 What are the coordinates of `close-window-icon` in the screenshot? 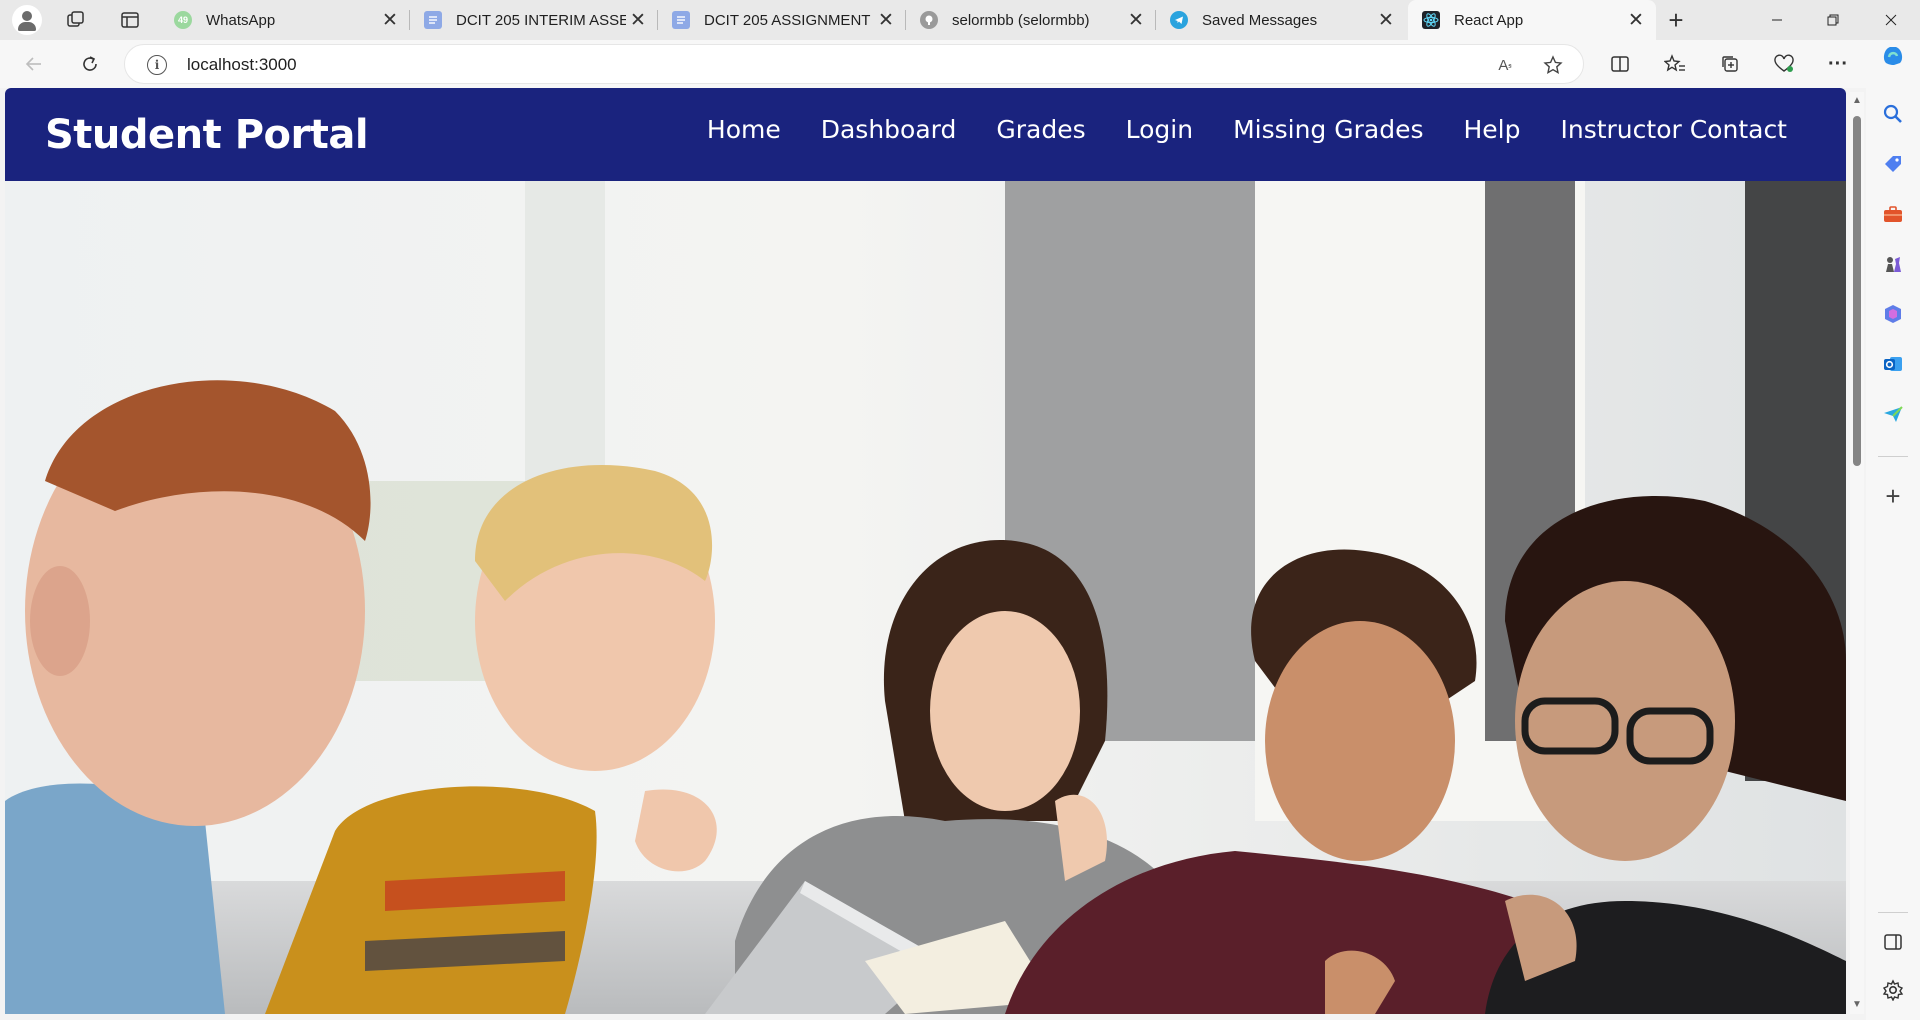 It's located at (1891, 20).